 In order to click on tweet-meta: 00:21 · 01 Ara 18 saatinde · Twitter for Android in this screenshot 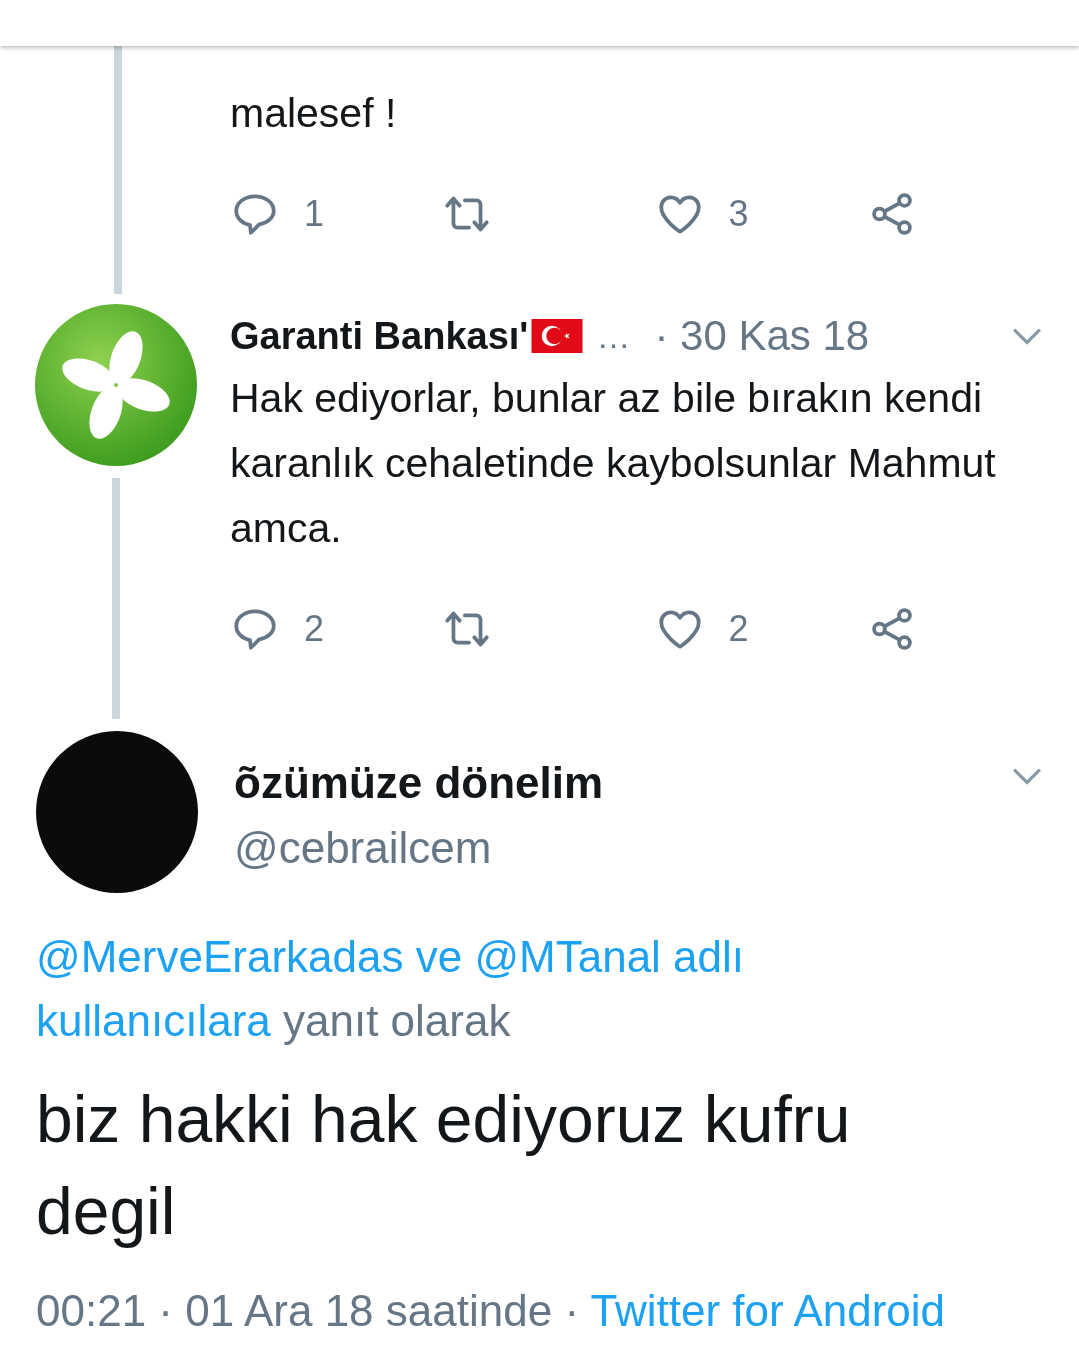, I will do `click(491, 1311)`.